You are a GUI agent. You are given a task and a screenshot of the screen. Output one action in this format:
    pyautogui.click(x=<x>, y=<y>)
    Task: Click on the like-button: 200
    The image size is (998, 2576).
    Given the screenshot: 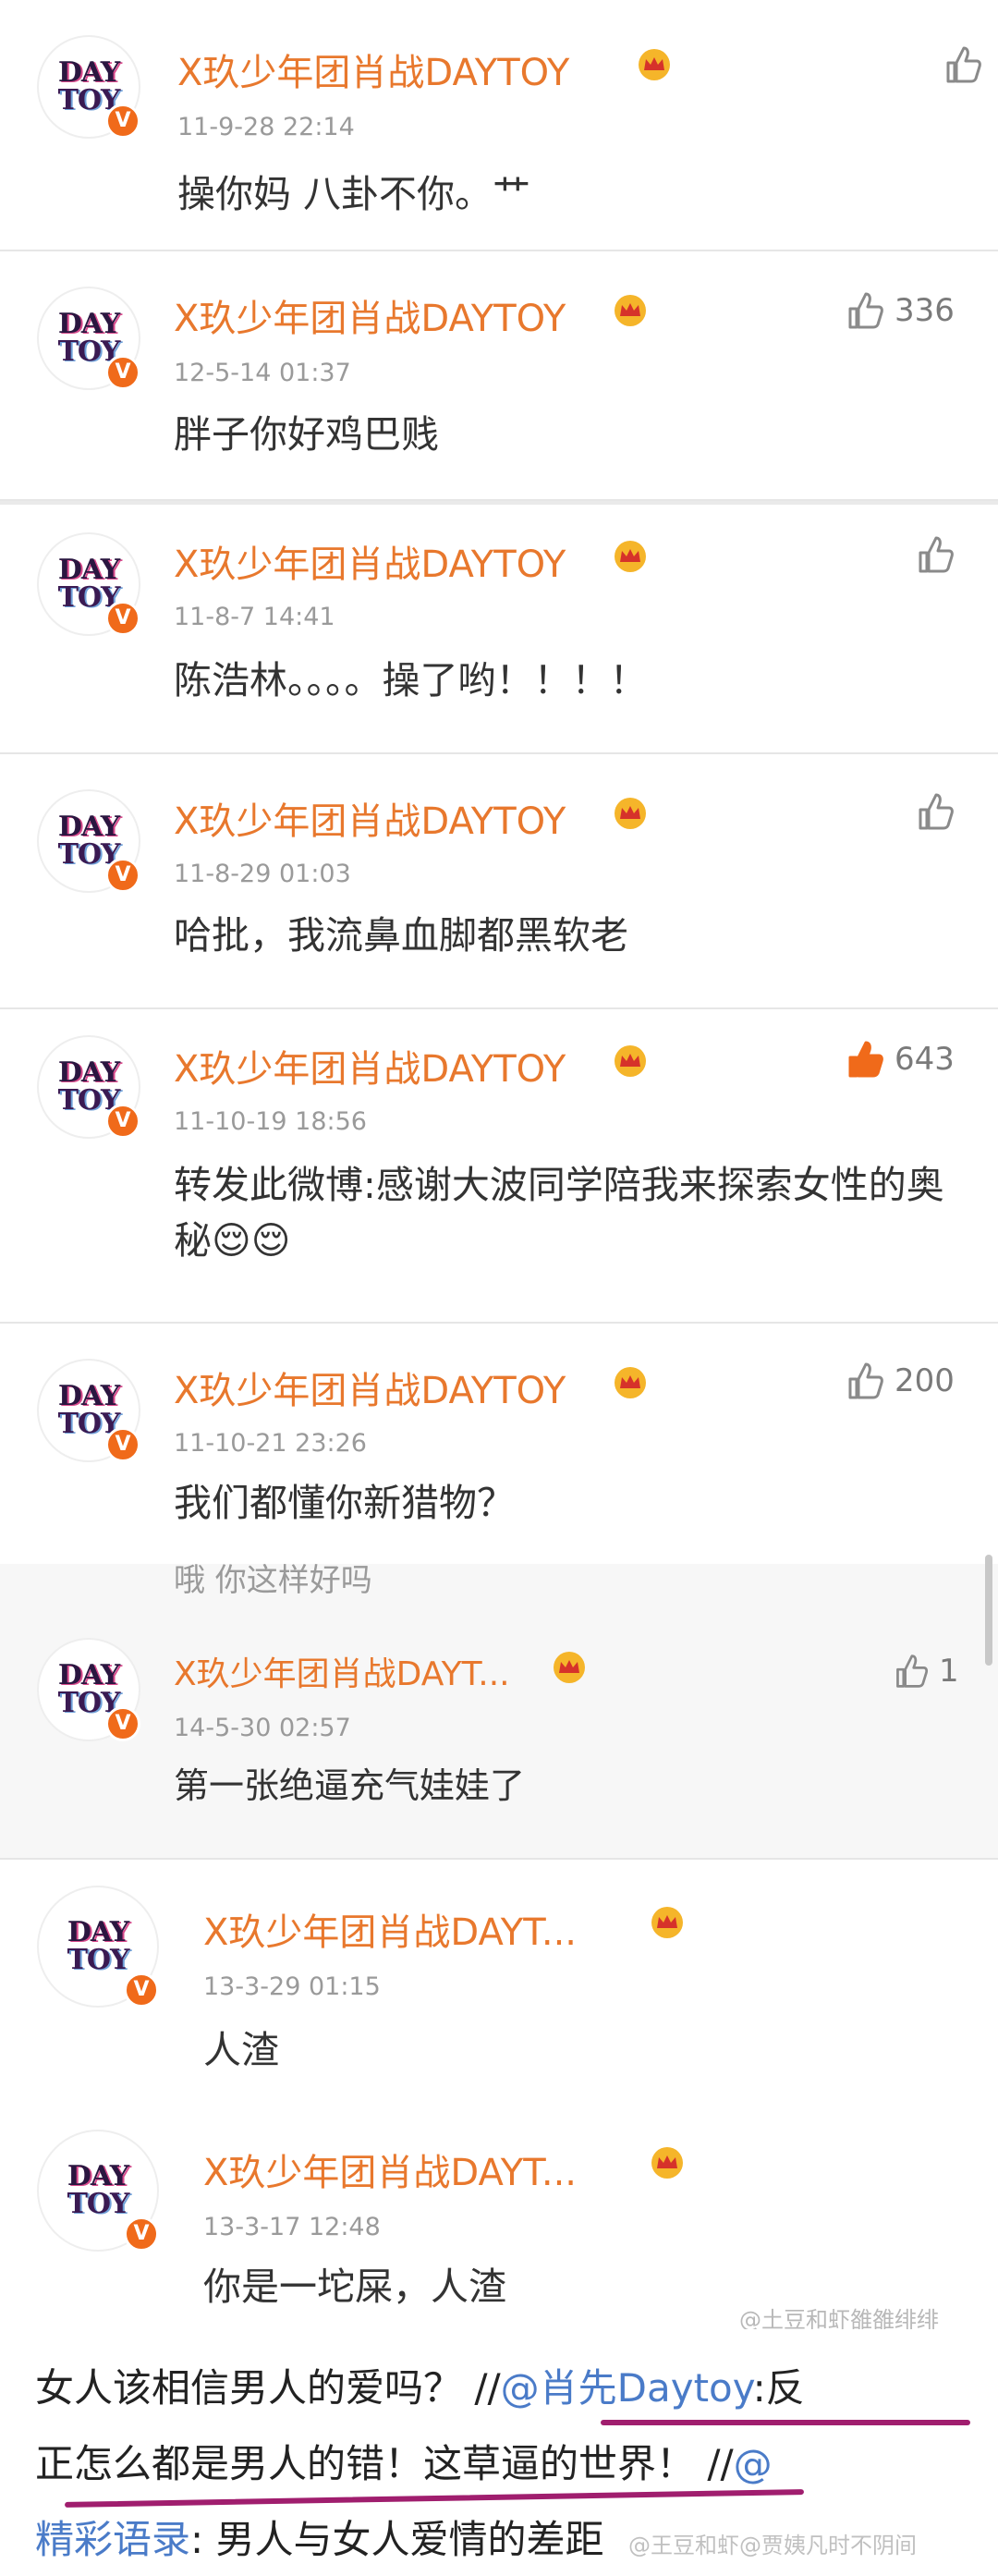 What is the action you would take?
    pyautogui.click(x=900, y=1381)
    